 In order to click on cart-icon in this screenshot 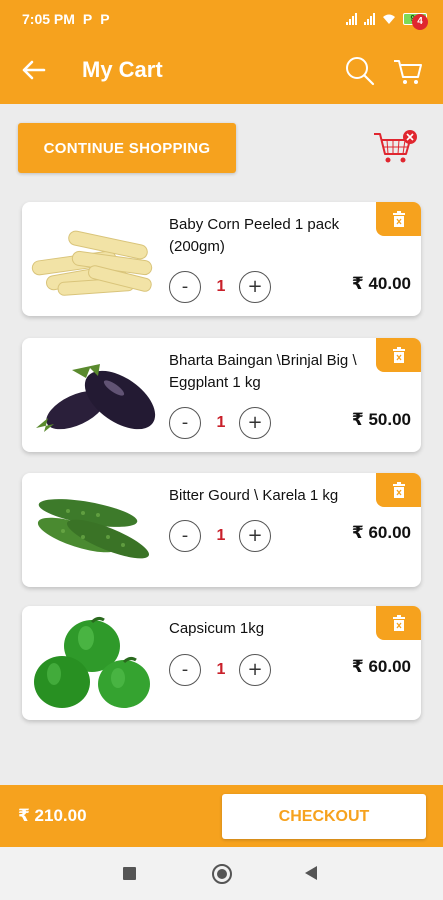, I will do `click(408, 71)`.